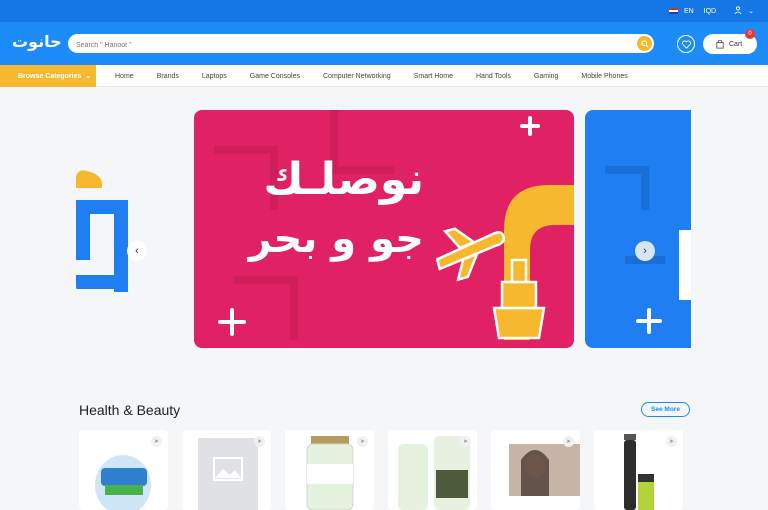 The width and height of the screenshot is (768, 510). What do you see at coordinates (381, 470) in the screenshot?
I see `product-list: ➤ ➤ ➤ ➤ ➤ ➤` at bounding box center [381, 470].